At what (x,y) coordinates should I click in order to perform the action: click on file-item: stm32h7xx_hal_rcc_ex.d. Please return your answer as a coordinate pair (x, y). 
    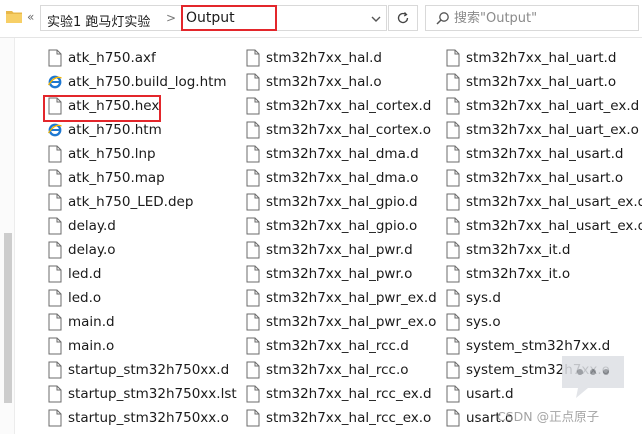
    Looking at the image, I should click on (346, 395).